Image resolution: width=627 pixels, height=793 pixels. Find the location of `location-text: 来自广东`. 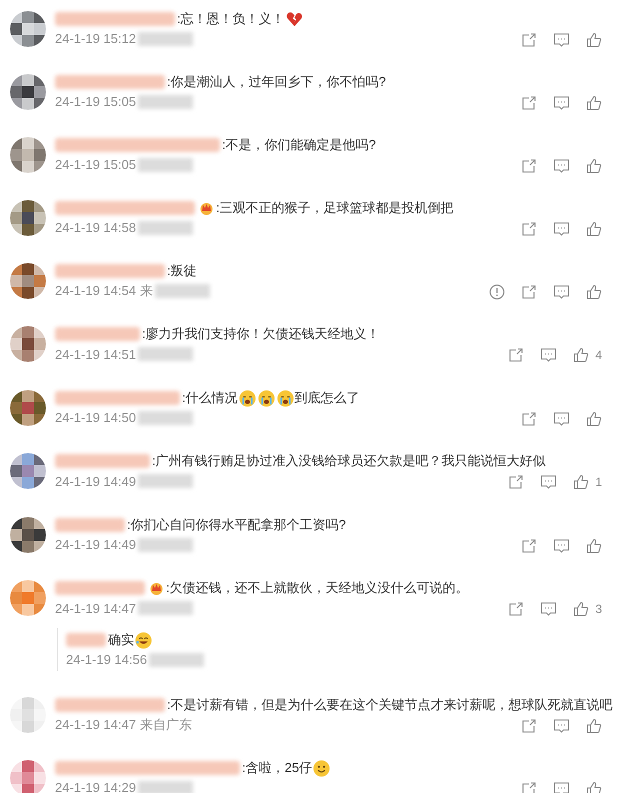

location-text: 来自广东 is located at coordinates (166, 724).